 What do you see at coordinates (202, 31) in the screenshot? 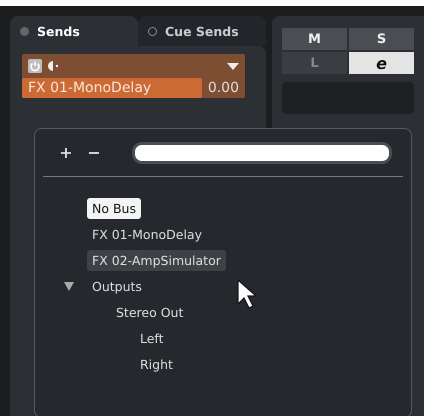
I see `tab: Cue Sends` at bounding box center [202, 31].